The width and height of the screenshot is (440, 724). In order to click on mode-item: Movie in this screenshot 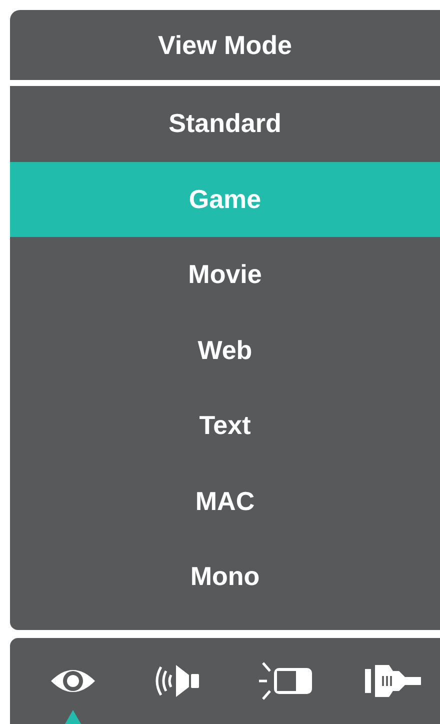, I will do `click(225, 274)`.